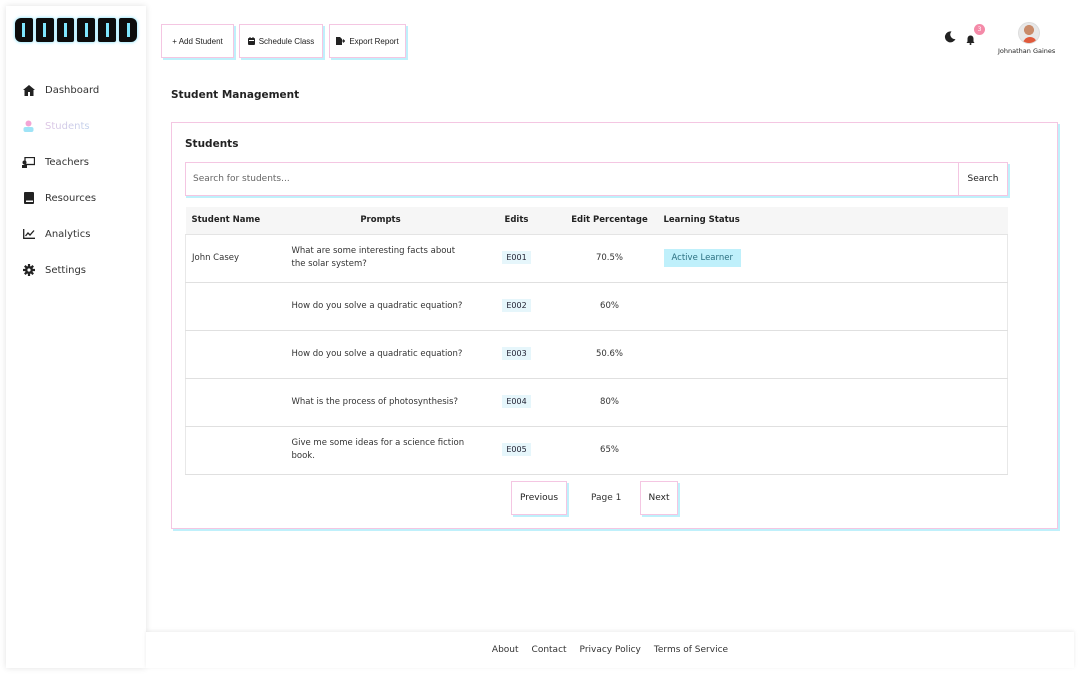  I want to click on card-title: Students, so click(212, 144).